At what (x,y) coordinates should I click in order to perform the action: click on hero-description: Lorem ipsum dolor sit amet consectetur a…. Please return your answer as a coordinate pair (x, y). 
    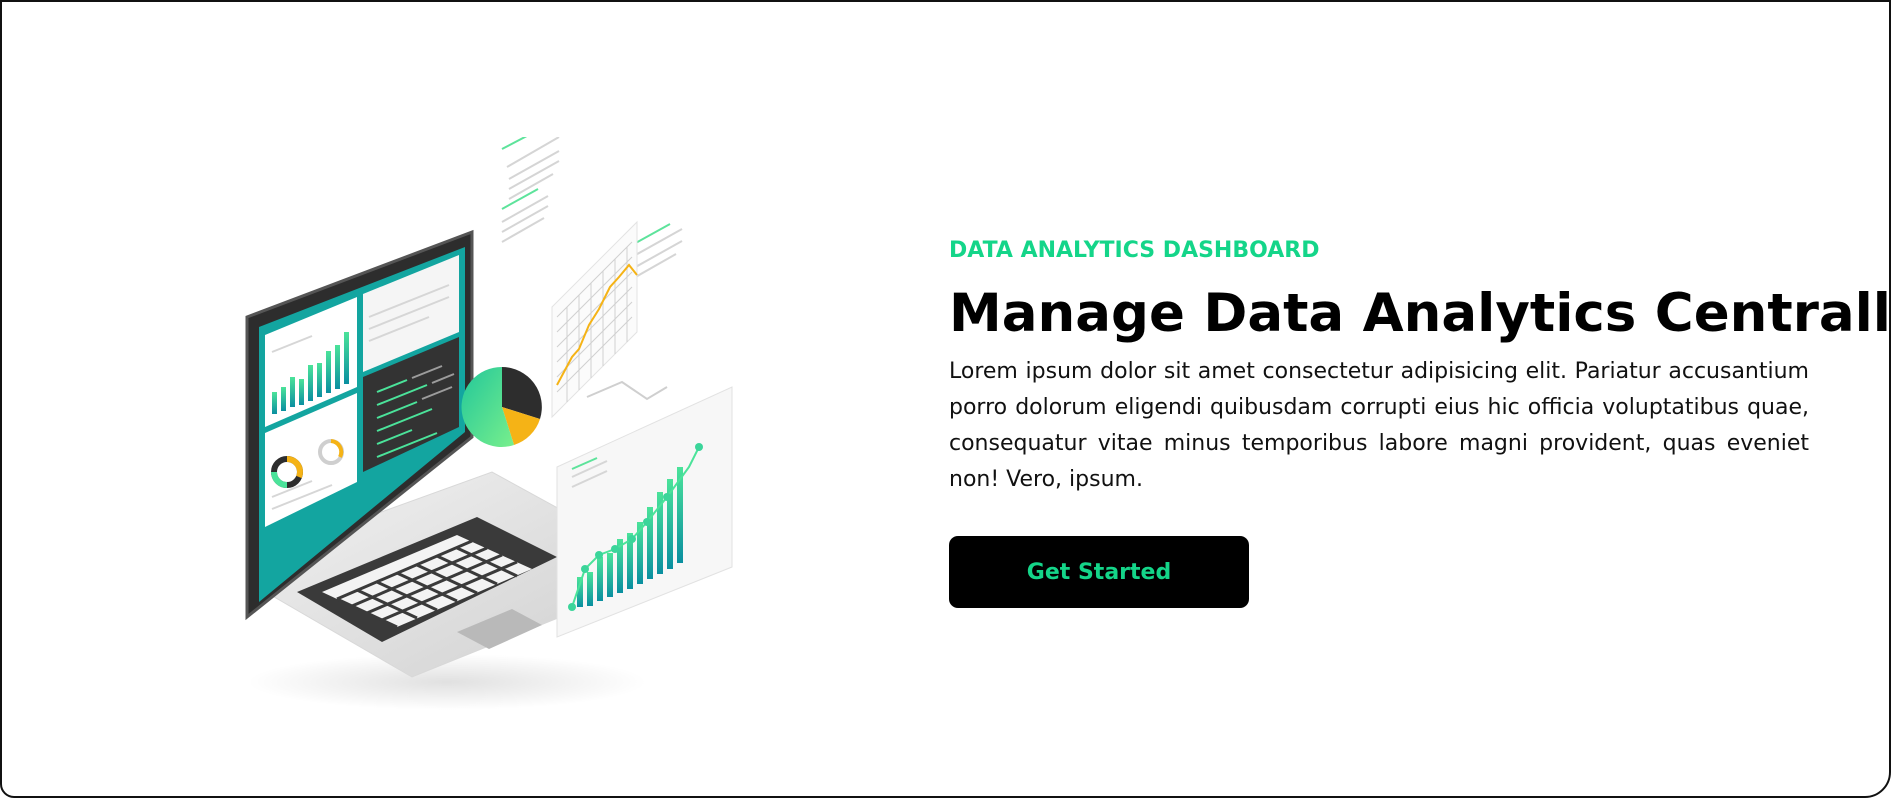
    Looking at the image, I should click on (1379, 425).